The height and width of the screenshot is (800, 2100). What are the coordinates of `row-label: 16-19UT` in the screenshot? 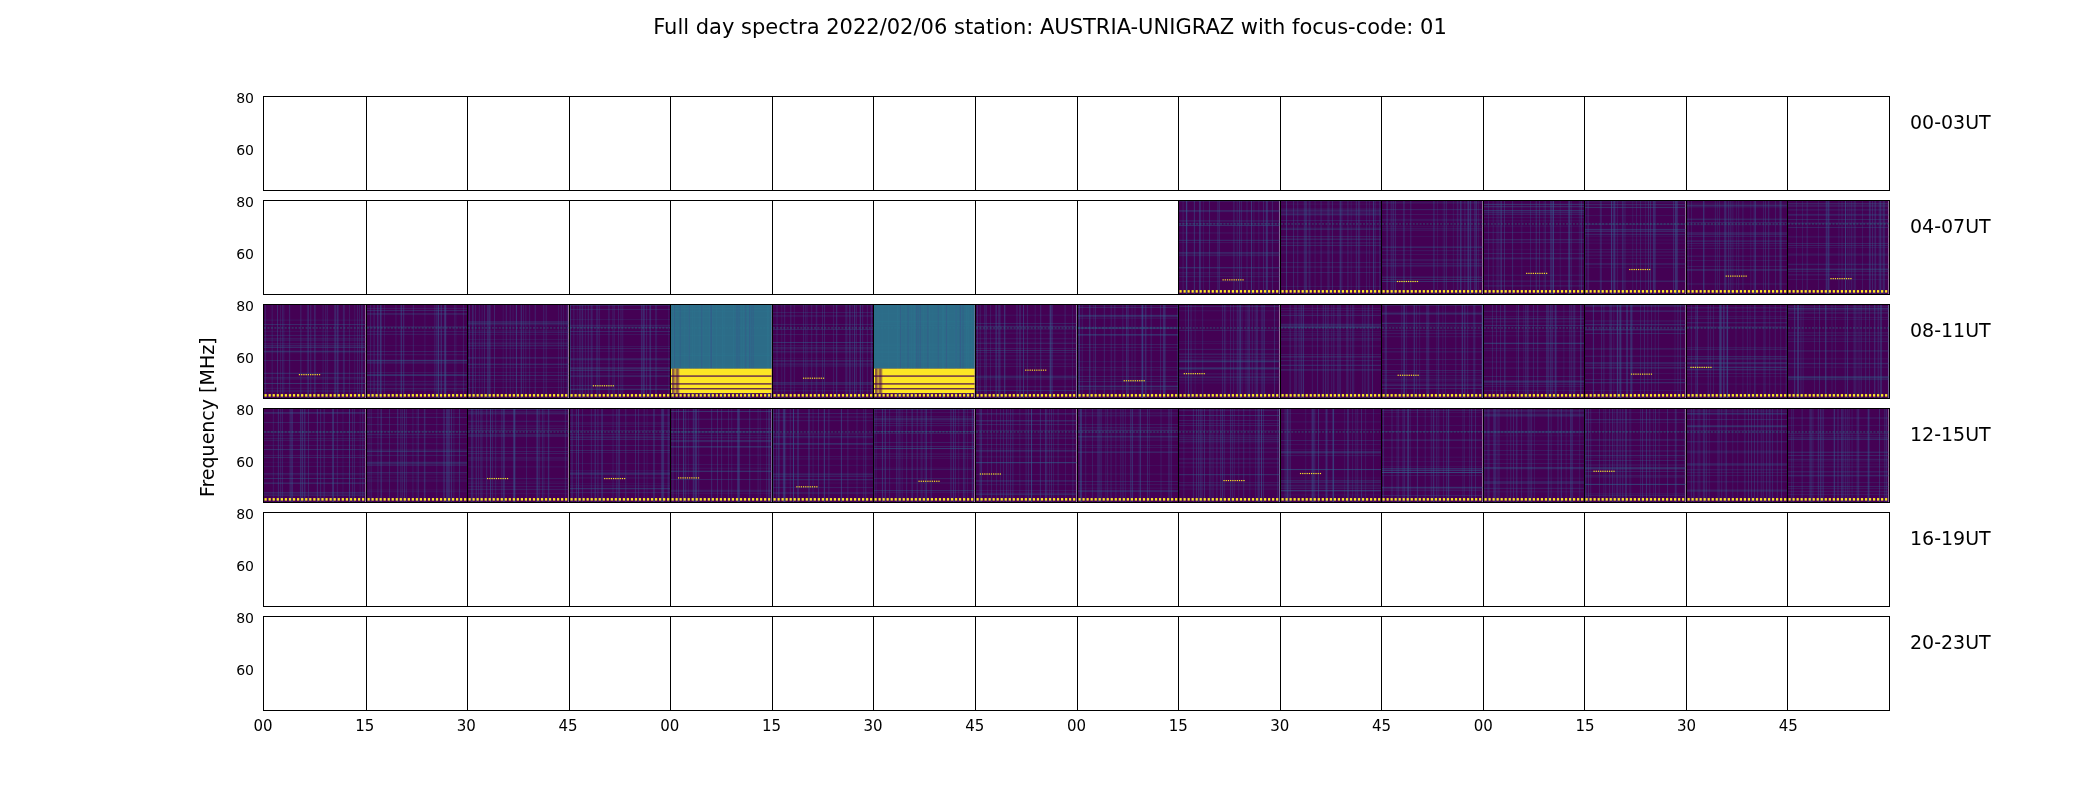 It's located at (1950, 538).